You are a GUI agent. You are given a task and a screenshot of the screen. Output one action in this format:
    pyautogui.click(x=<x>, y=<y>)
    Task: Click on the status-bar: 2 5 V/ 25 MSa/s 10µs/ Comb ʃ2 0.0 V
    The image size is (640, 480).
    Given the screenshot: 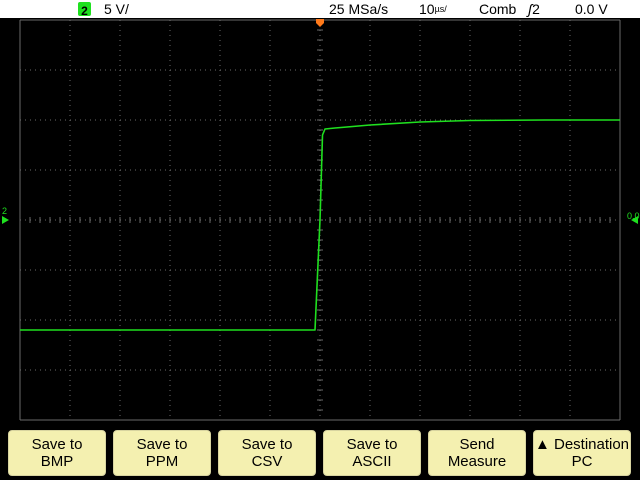 What is the action you would take?
    pyautogui.click(x=320, y=9)
    